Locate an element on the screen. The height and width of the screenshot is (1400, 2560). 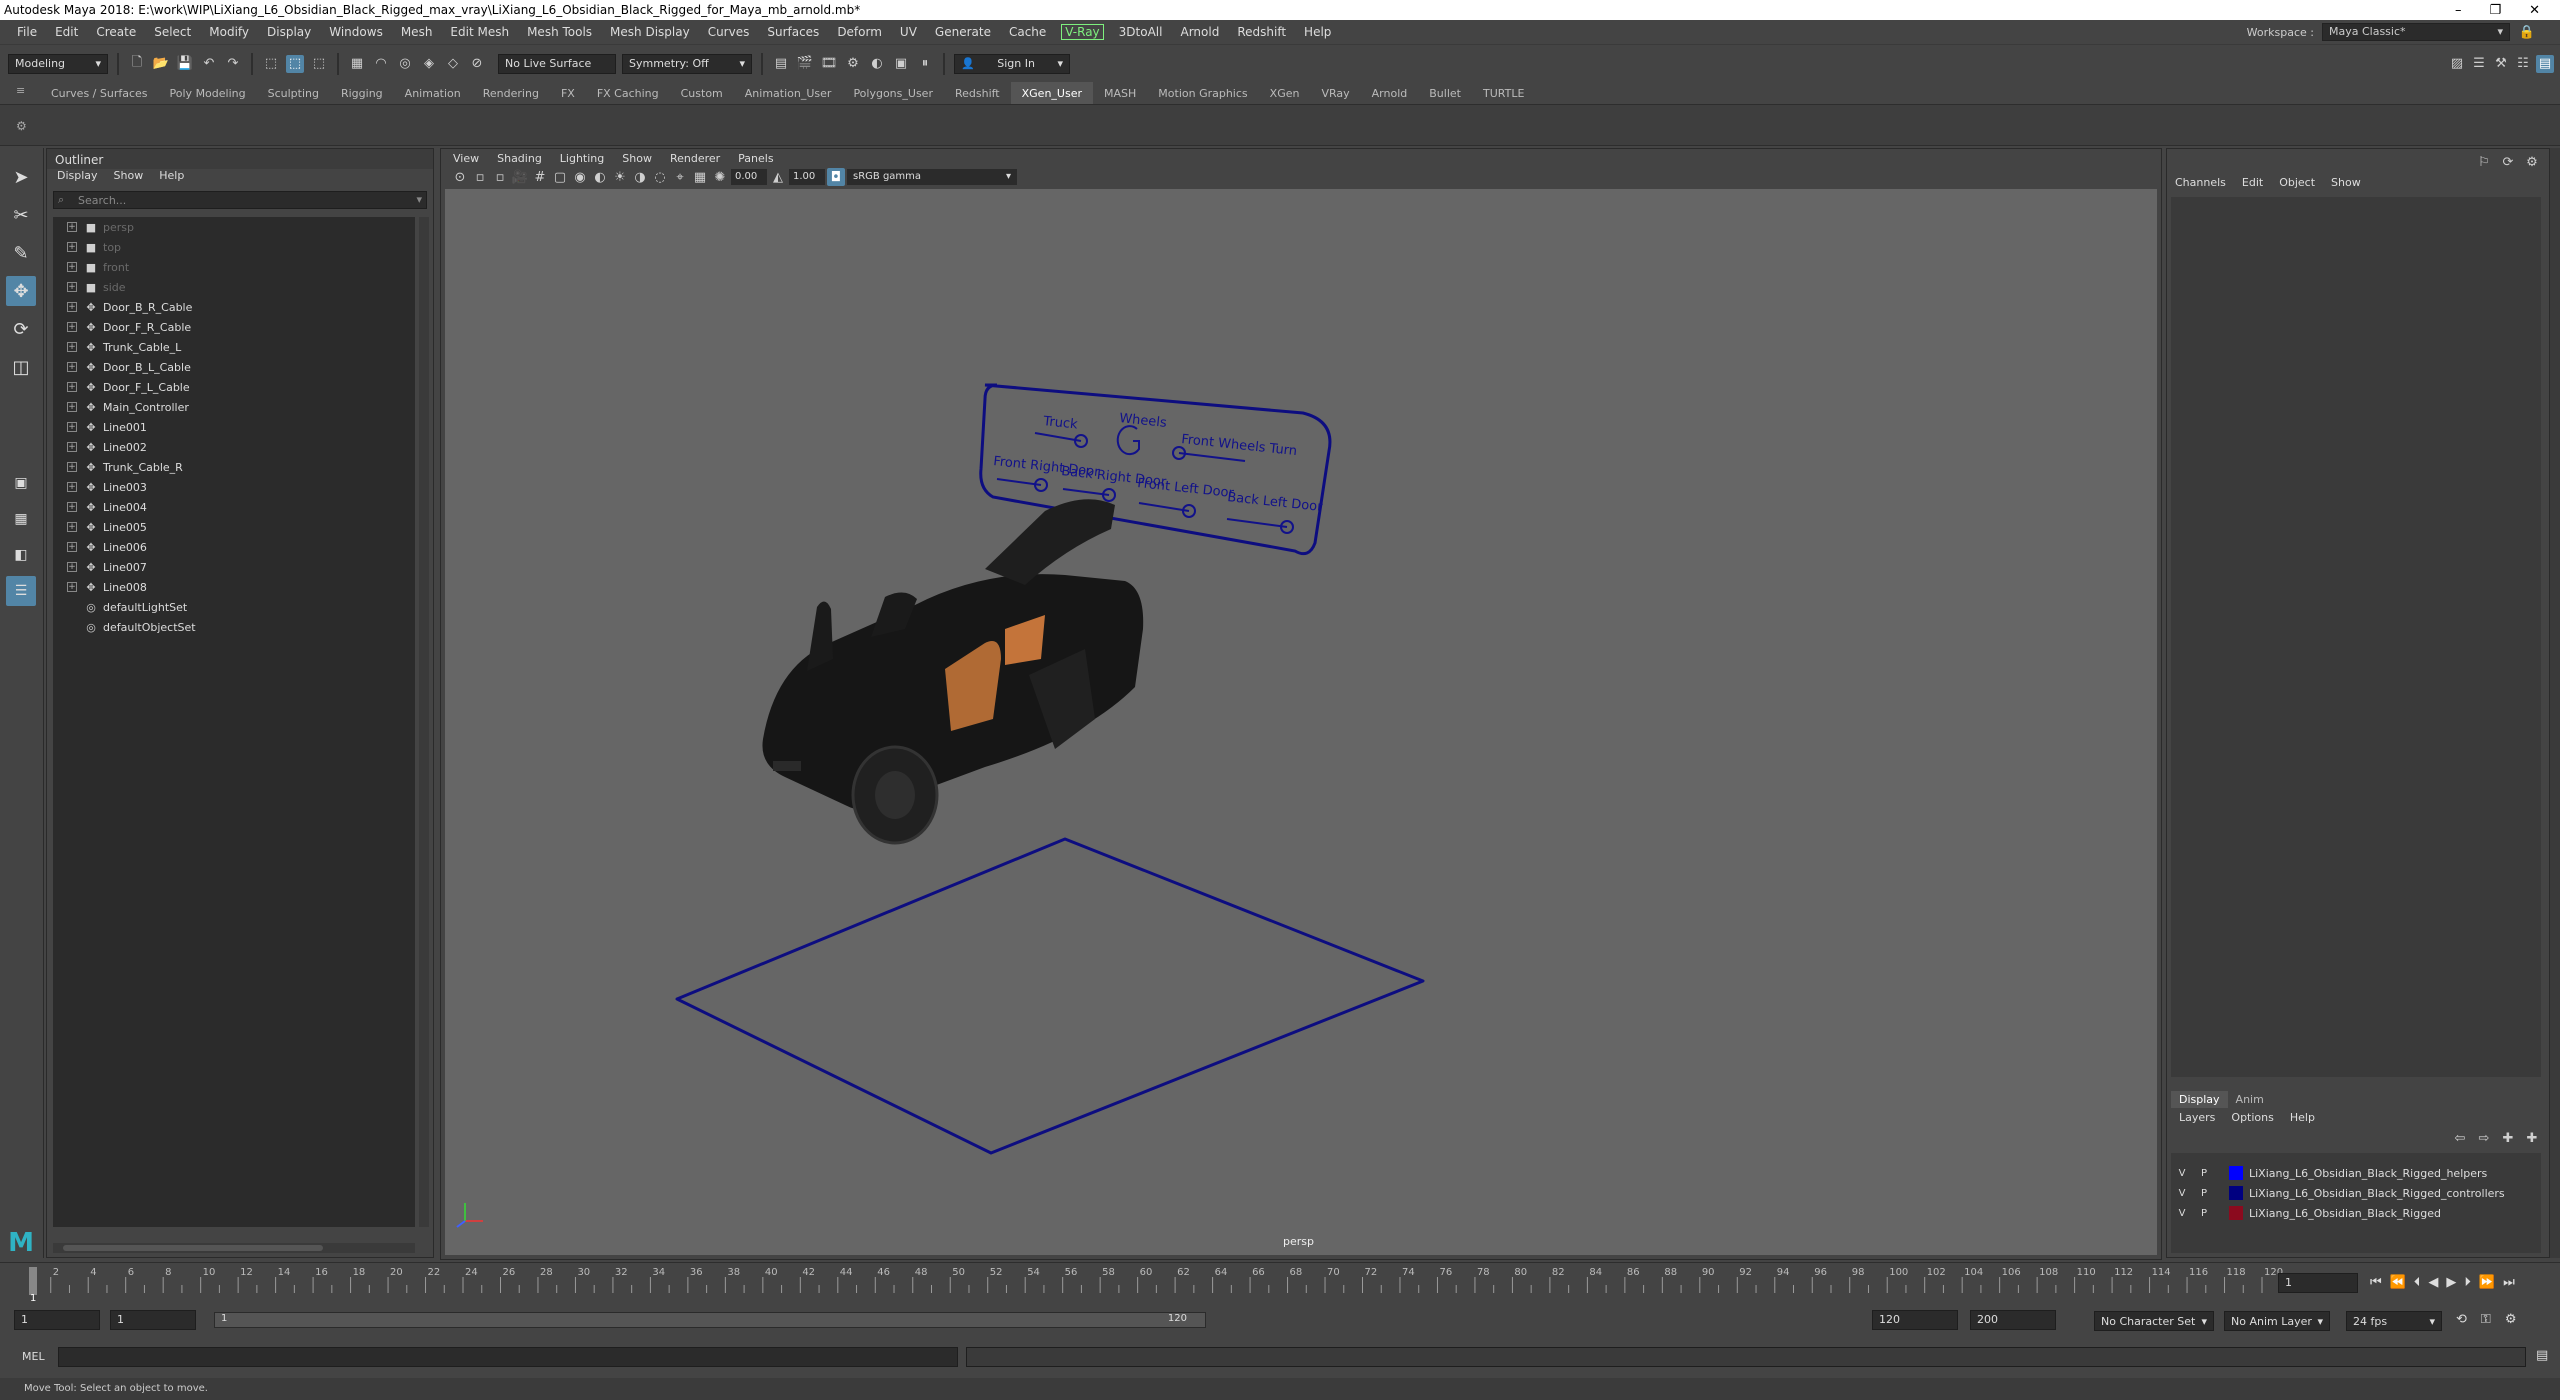
shelf-tab: Rigging is located at coordinates (362, 93).